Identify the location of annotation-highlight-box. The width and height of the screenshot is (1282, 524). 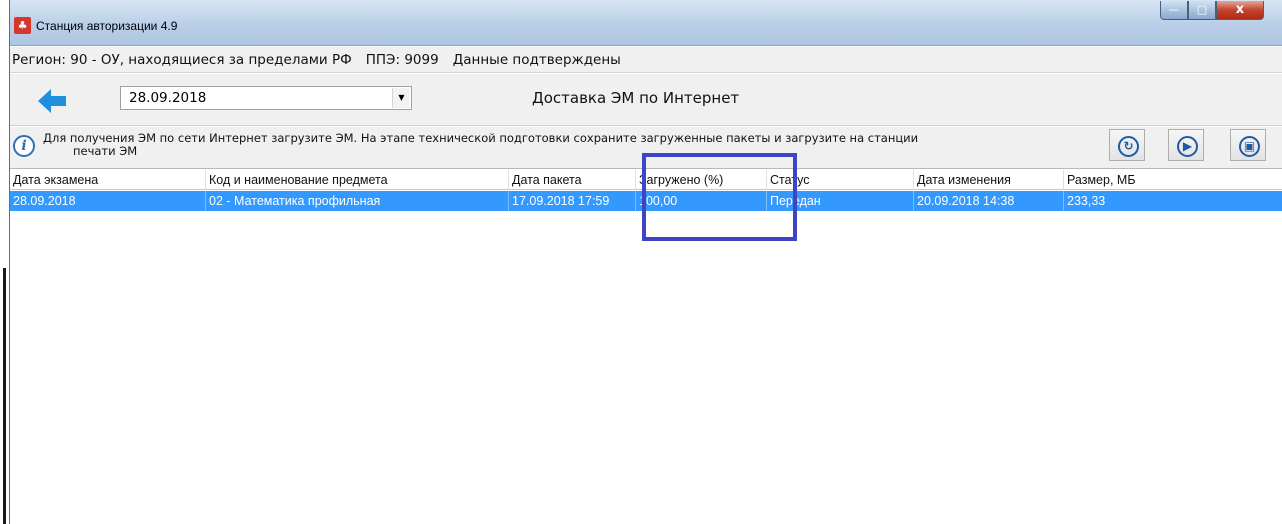
(719, 197).